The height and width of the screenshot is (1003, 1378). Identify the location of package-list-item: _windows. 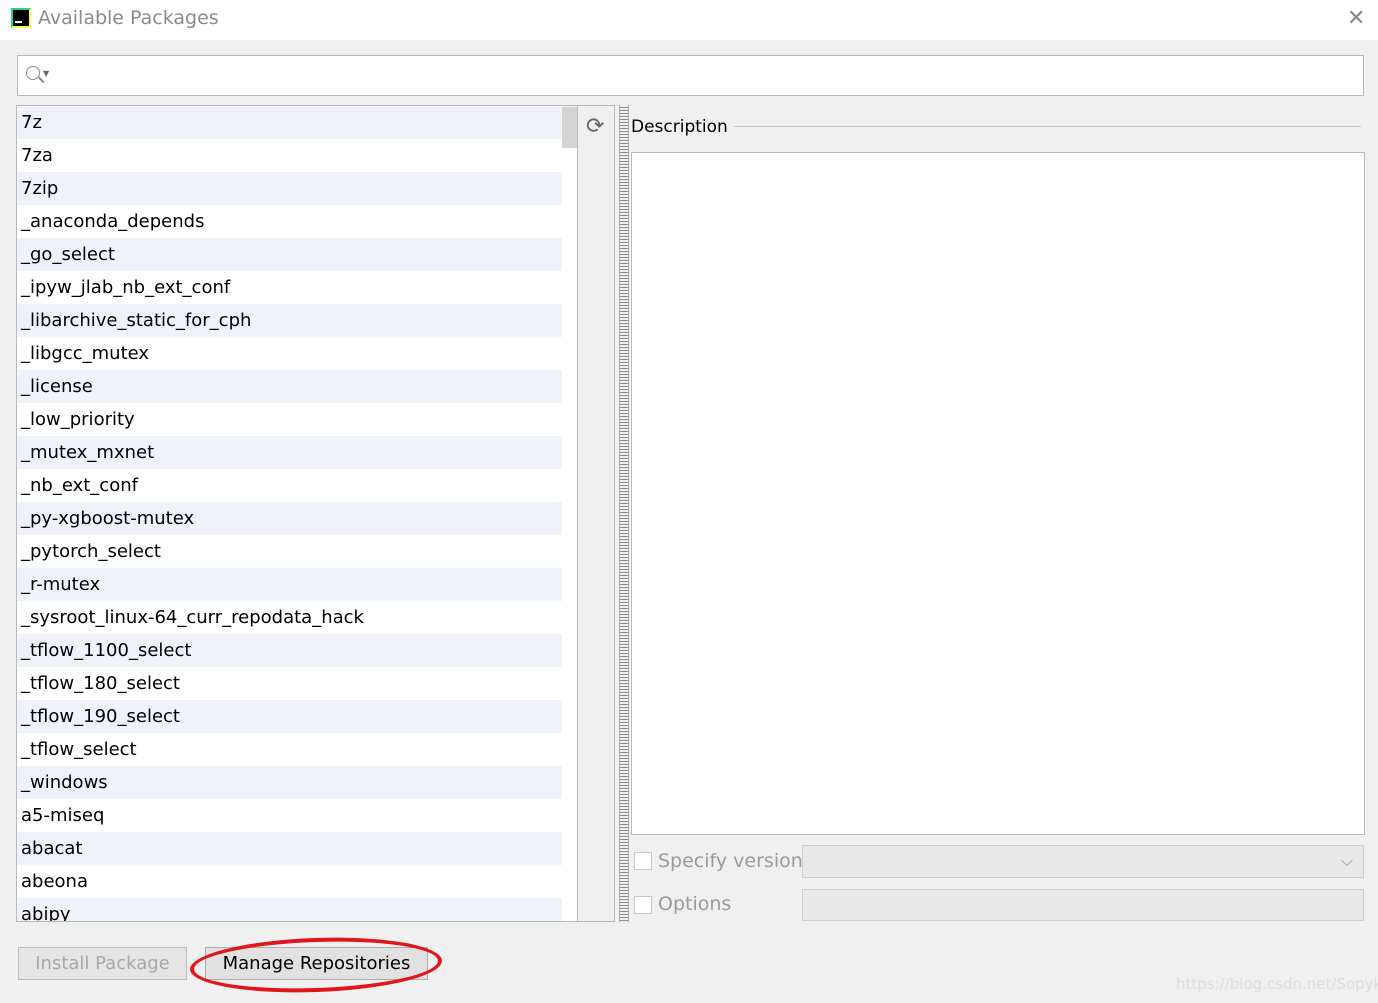
(297, 782).